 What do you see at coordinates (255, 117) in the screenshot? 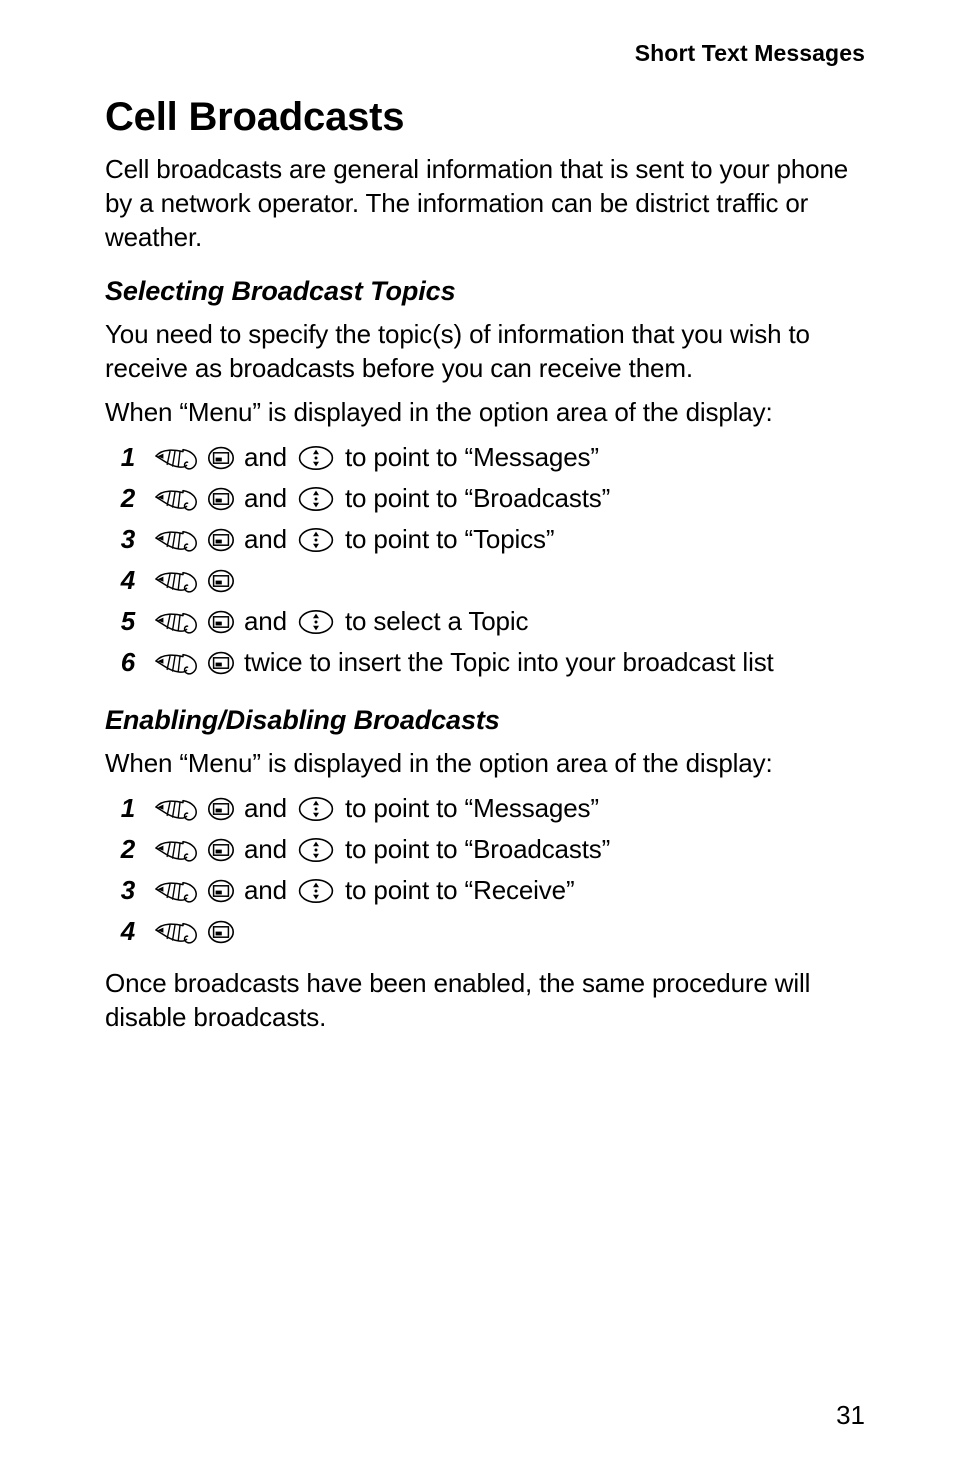
I see `page-title: Cell Broadcasts` at bounding box center [255, 117].